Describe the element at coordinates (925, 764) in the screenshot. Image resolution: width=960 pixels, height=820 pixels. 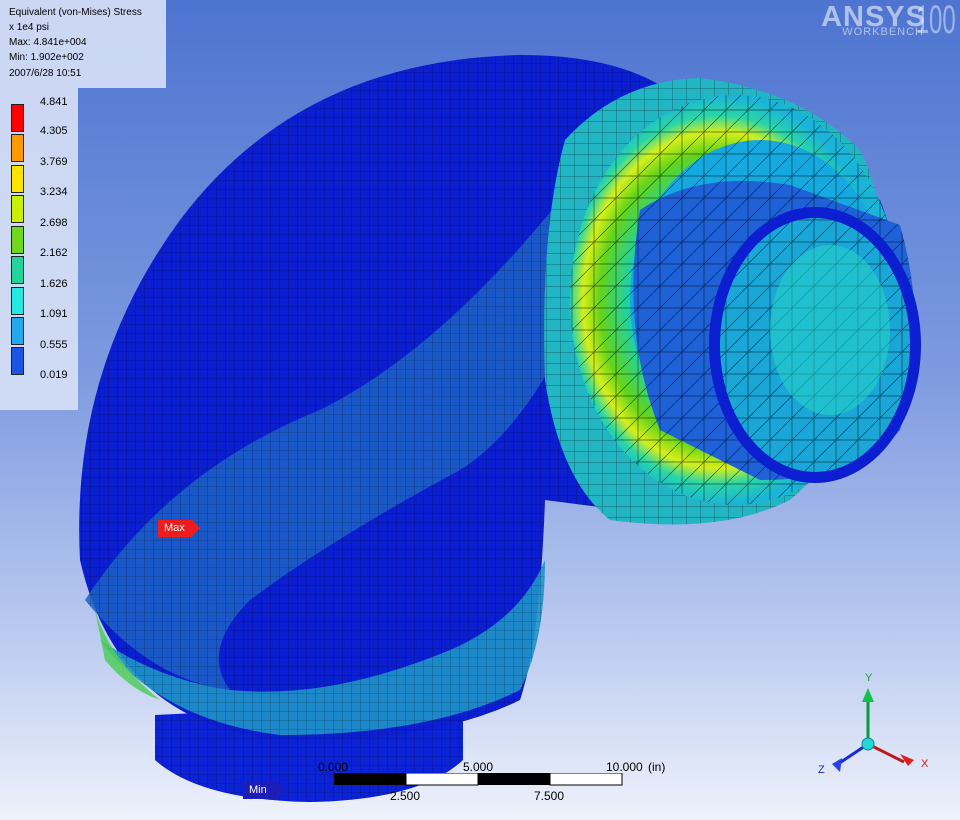
I see `triad-x-label: X` at that location.